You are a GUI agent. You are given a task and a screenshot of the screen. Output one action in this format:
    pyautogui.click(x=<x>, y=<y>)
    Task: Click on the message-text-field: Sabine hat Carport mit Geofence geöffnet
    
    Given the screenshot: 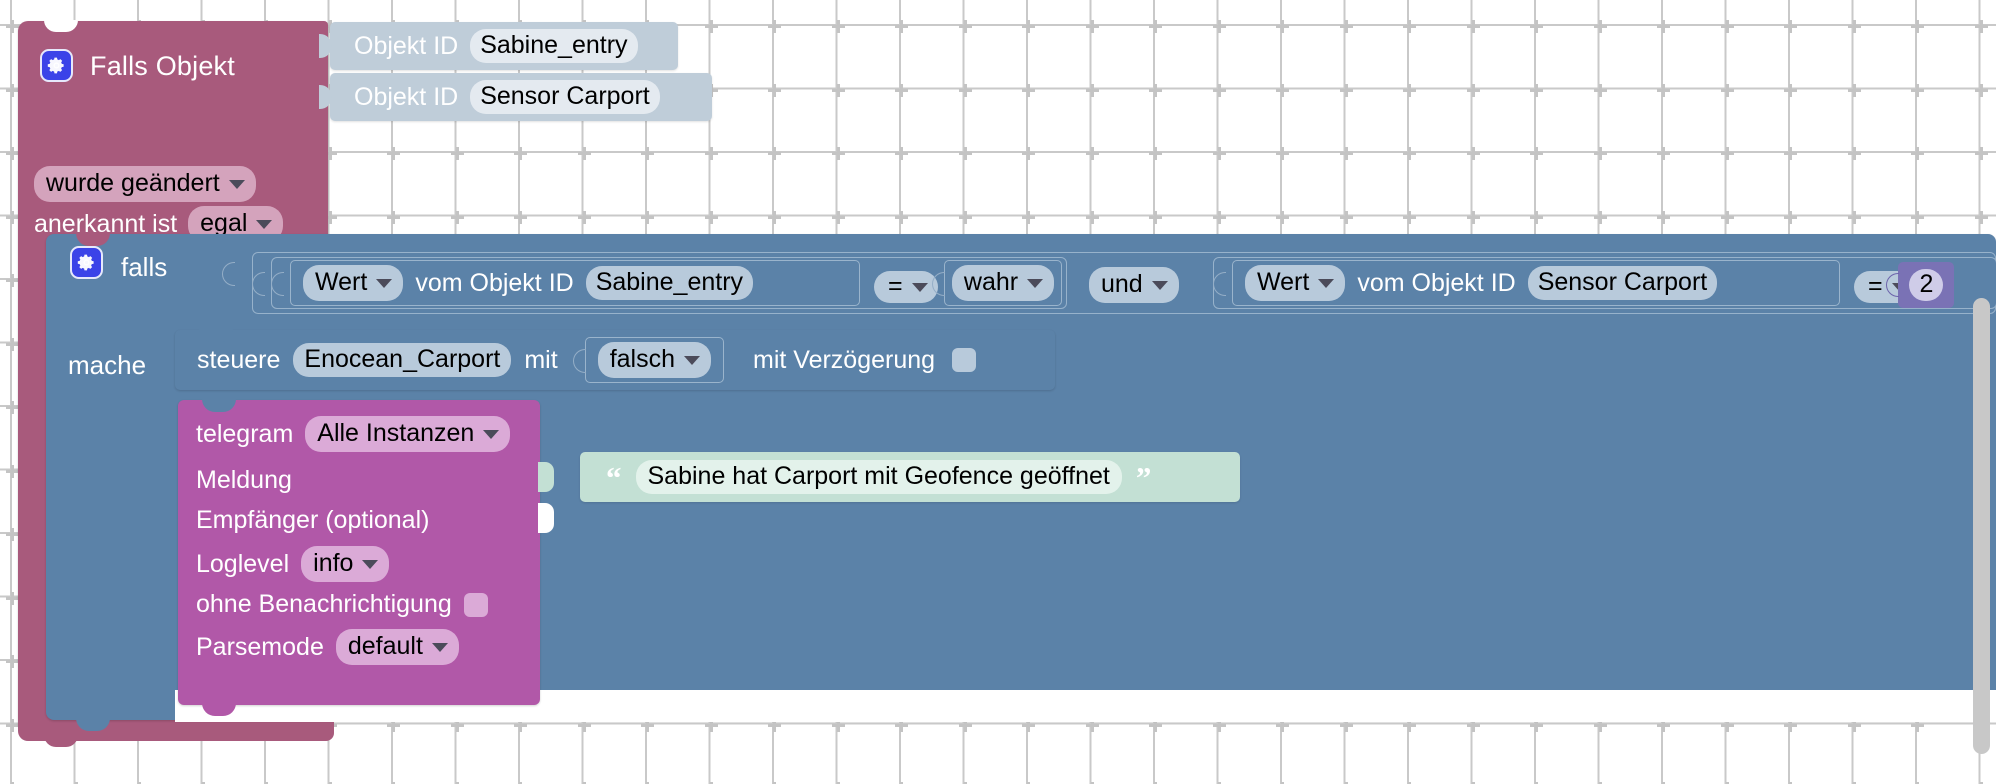 What is the action you would take?
    pyautogui.click(x=878, y=477)
    